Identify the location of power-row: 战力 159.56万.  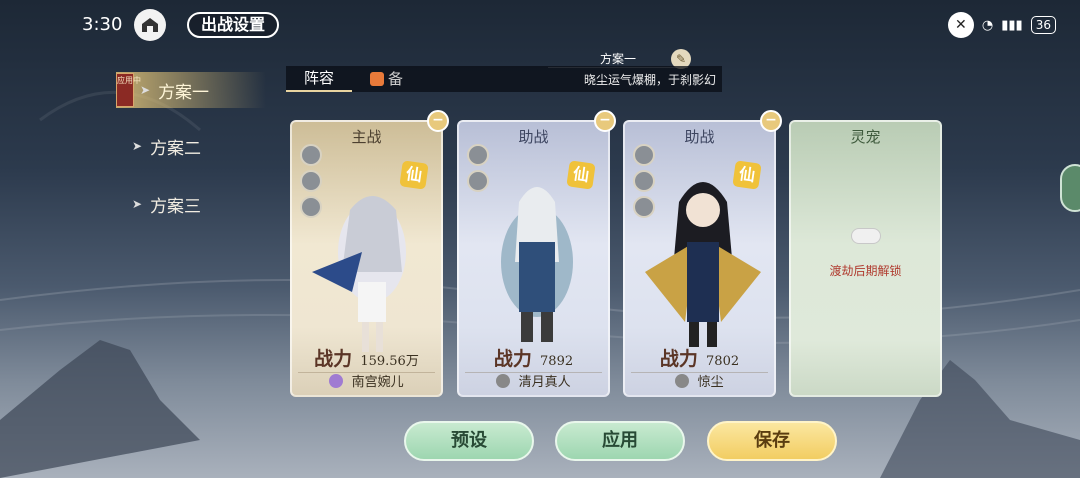
(366, 357).